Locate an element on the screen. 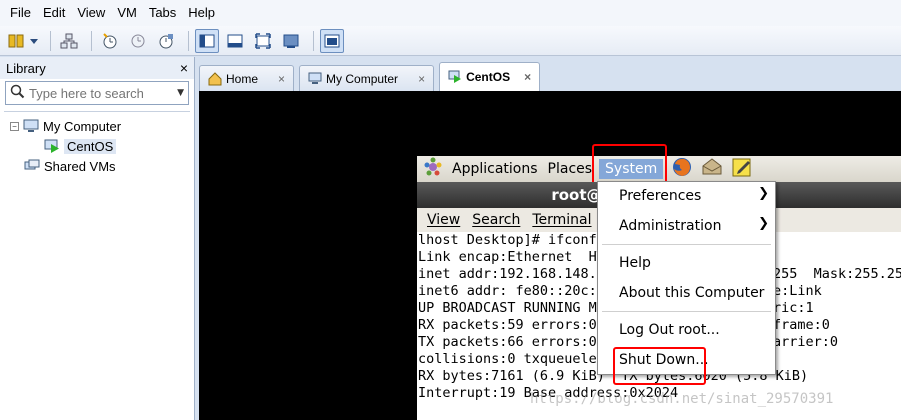 This screenshot has width=901, height=420. gnome-menu-applications: Applications is located at coordinates (495, 169).